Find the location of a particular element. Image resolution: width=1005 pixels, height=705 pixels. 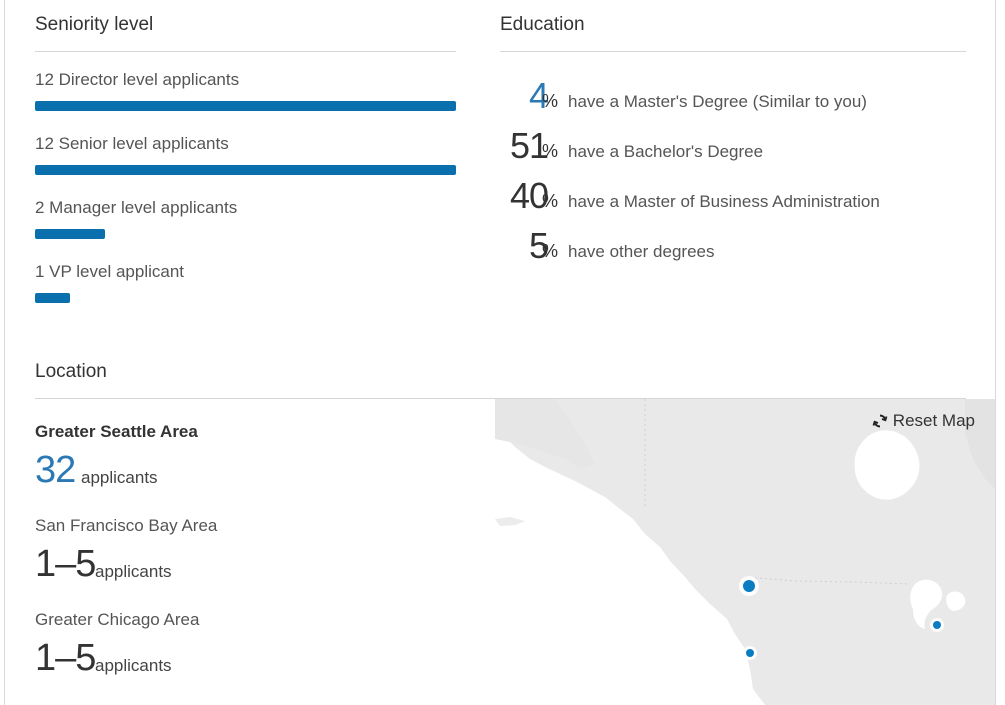

location-count-seattle: 32 is located at coordinates (55, 470).